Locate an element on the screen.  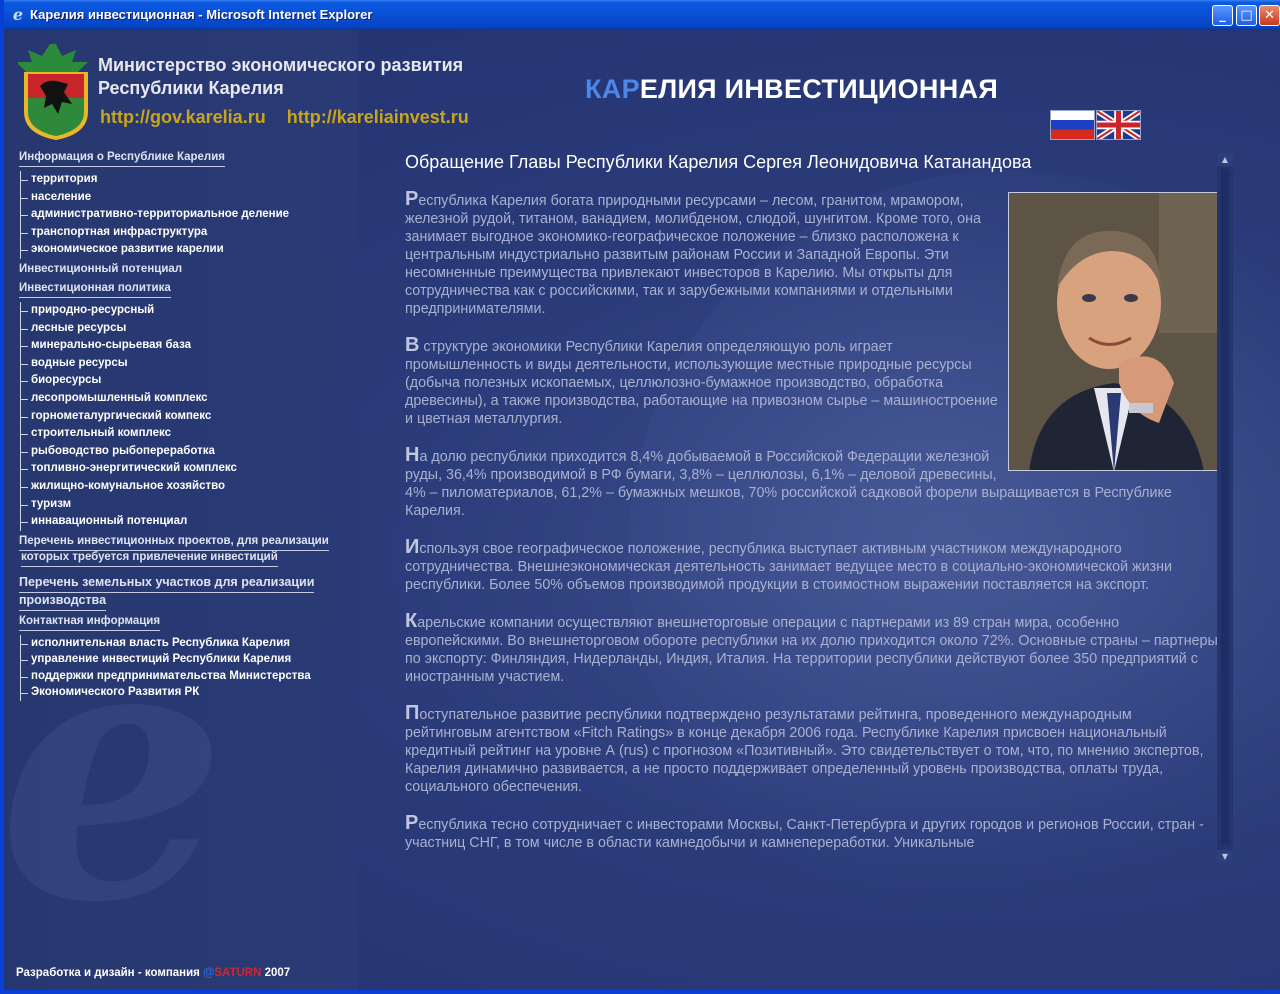
nav-item-ministry-economy: Экономического Развития РК is located at coordinates (190, 692).